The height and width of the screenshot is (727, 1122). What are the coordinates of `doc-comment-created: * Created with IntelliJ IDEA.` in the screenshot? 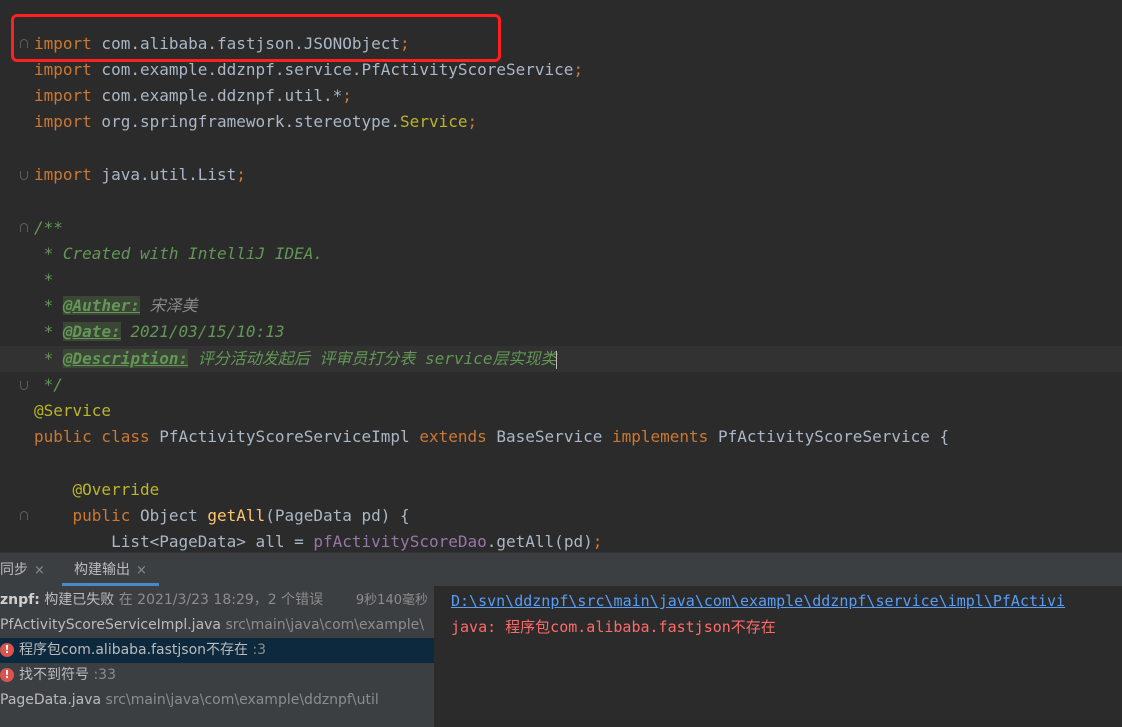 It's located at (178, 254).